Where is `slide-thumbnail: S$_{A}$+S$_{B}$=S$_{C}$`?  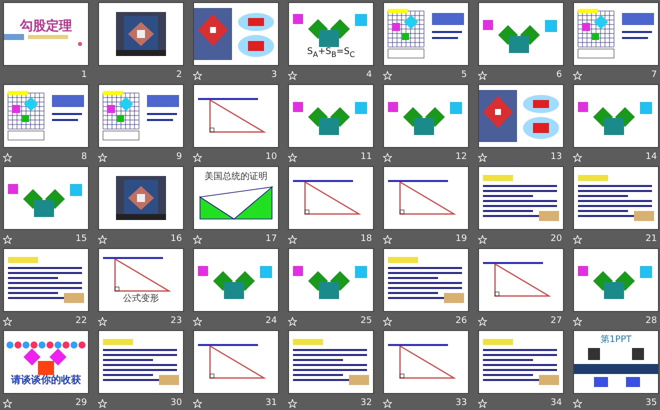
slide-thumbnail: S$_{A}$+S$_{B}$=S$_{C}$ is located at coordinates (331, 34).